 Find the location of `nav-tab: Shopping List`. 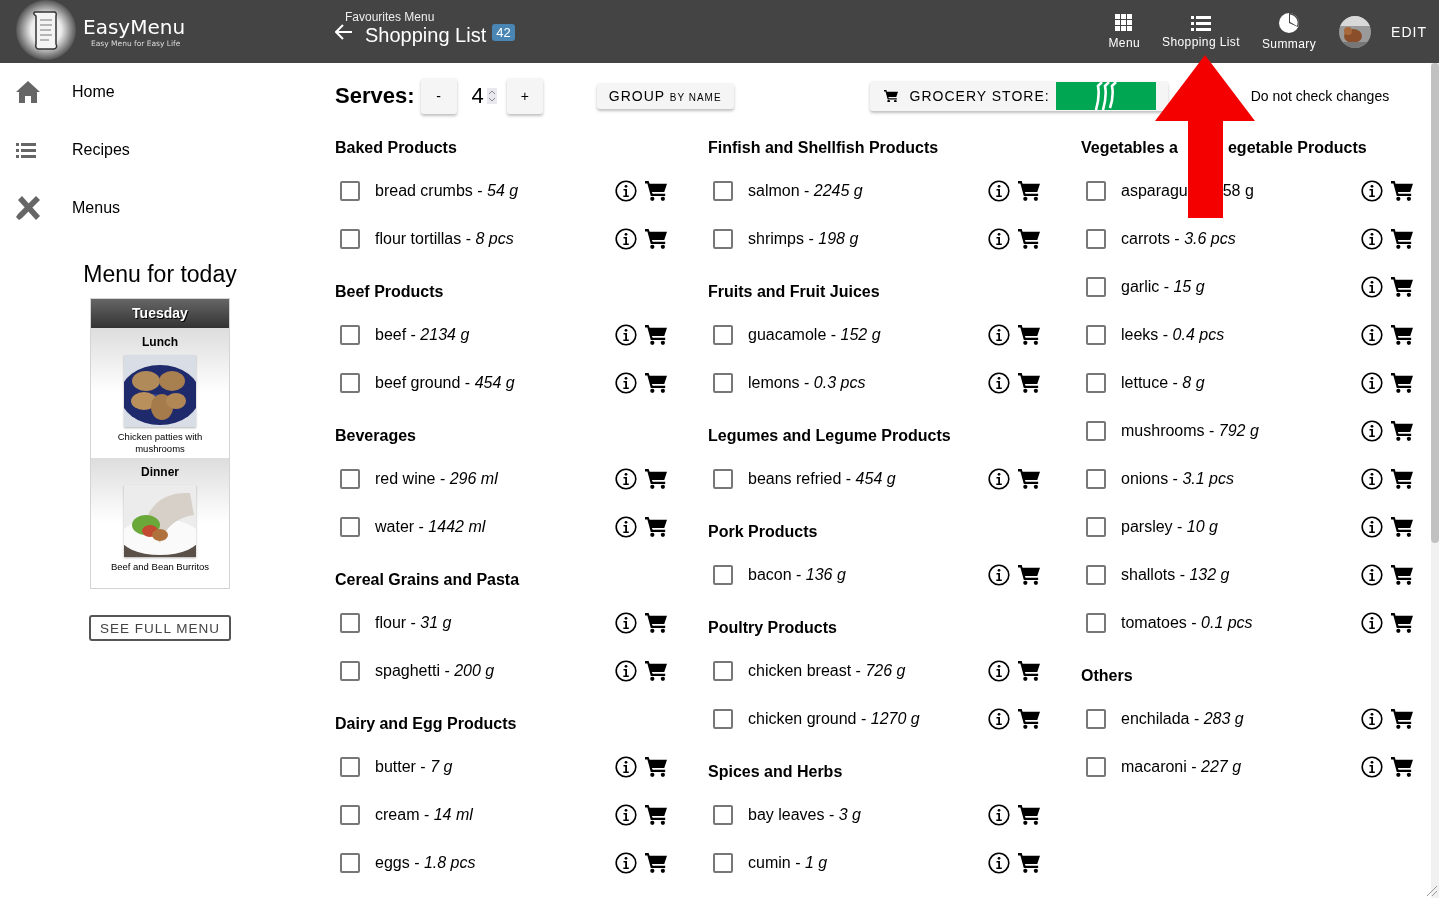

nav-tab: Shopping List is located at coordinates (1201, 31).